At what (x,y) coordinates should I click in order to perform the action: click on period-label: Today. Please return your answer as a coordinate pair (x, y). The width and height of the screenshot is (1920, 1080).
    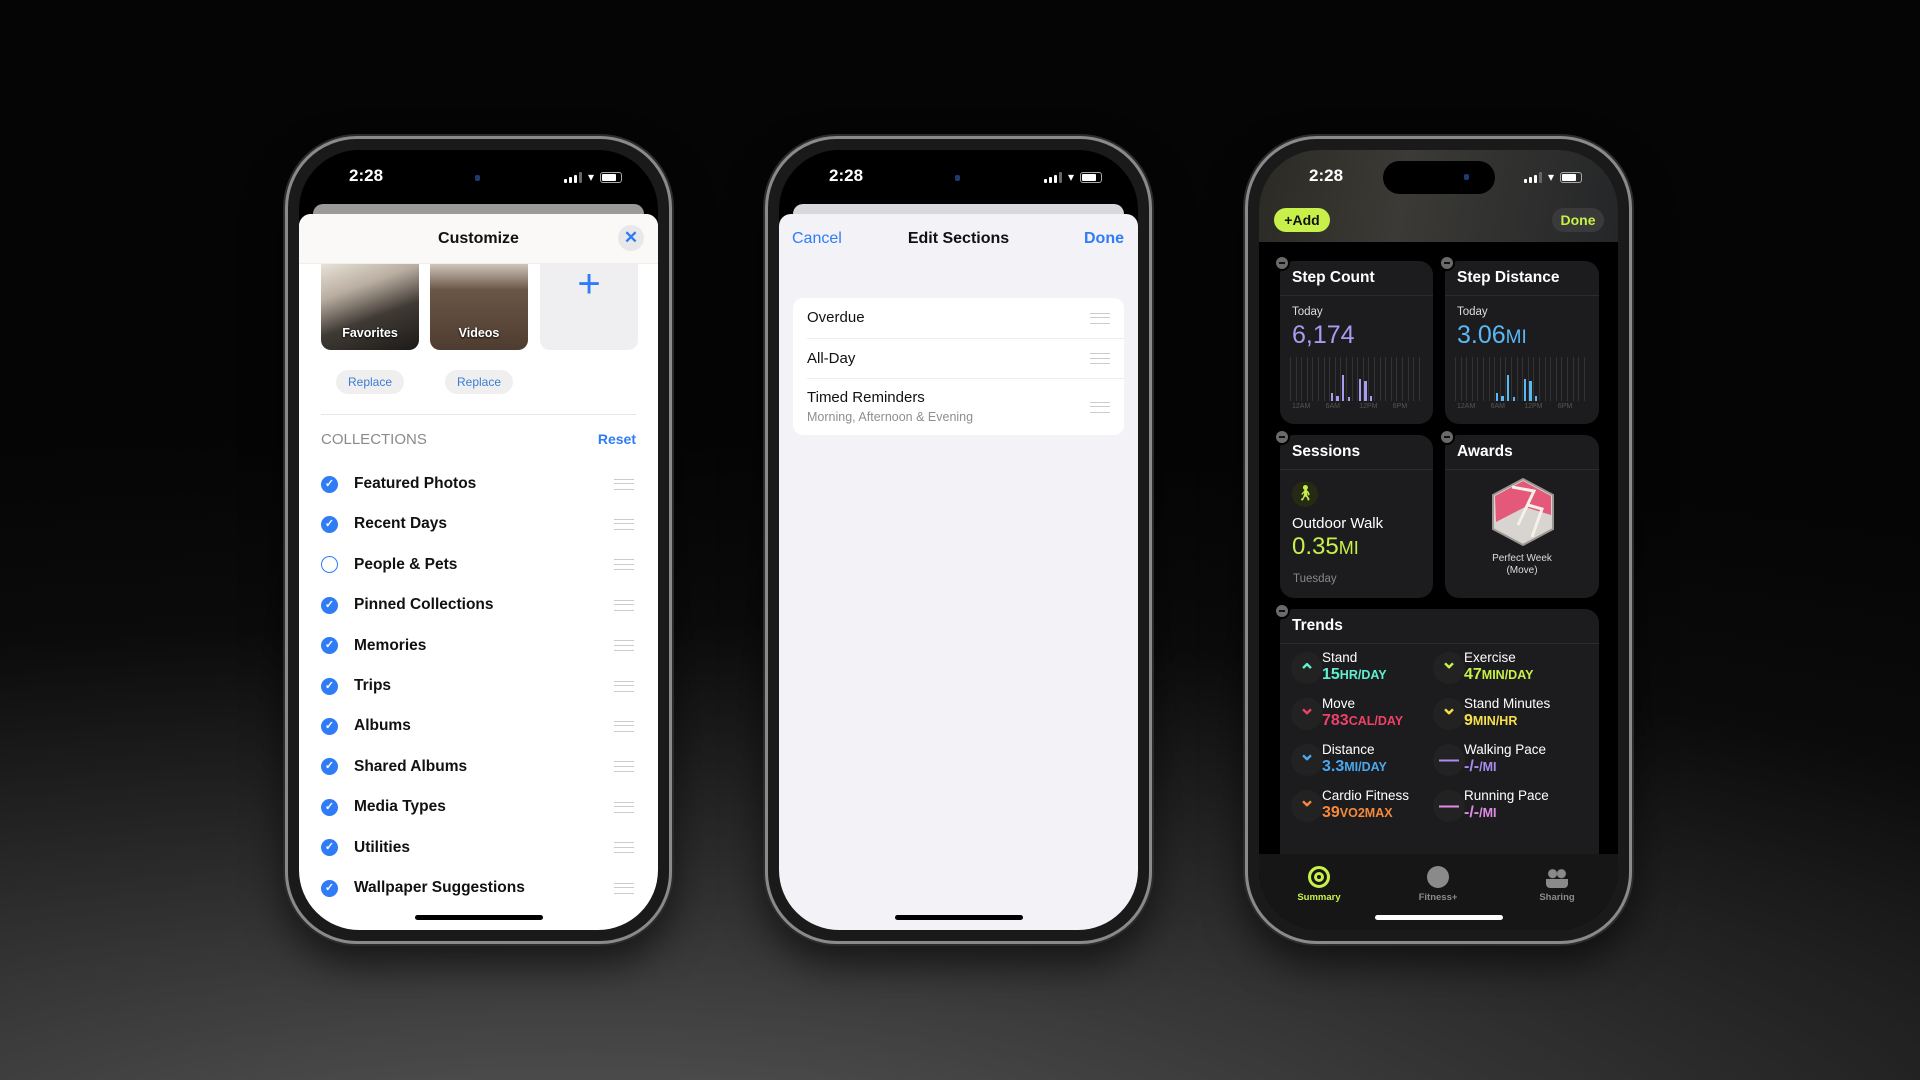
    Looking at the image, I should click on (1472, 312).